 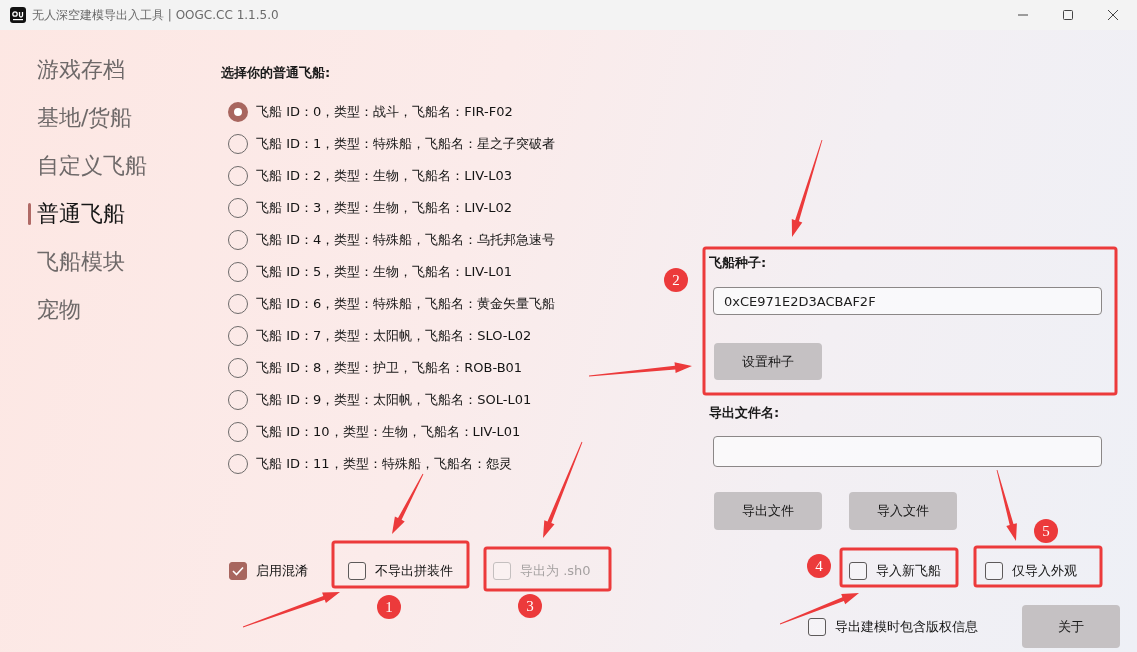 What do you see at coordinates (906, 626) in the screenshot?
I see `checkbox-label: 导出建模时包含版权信息` at bounding box center [906, 626].